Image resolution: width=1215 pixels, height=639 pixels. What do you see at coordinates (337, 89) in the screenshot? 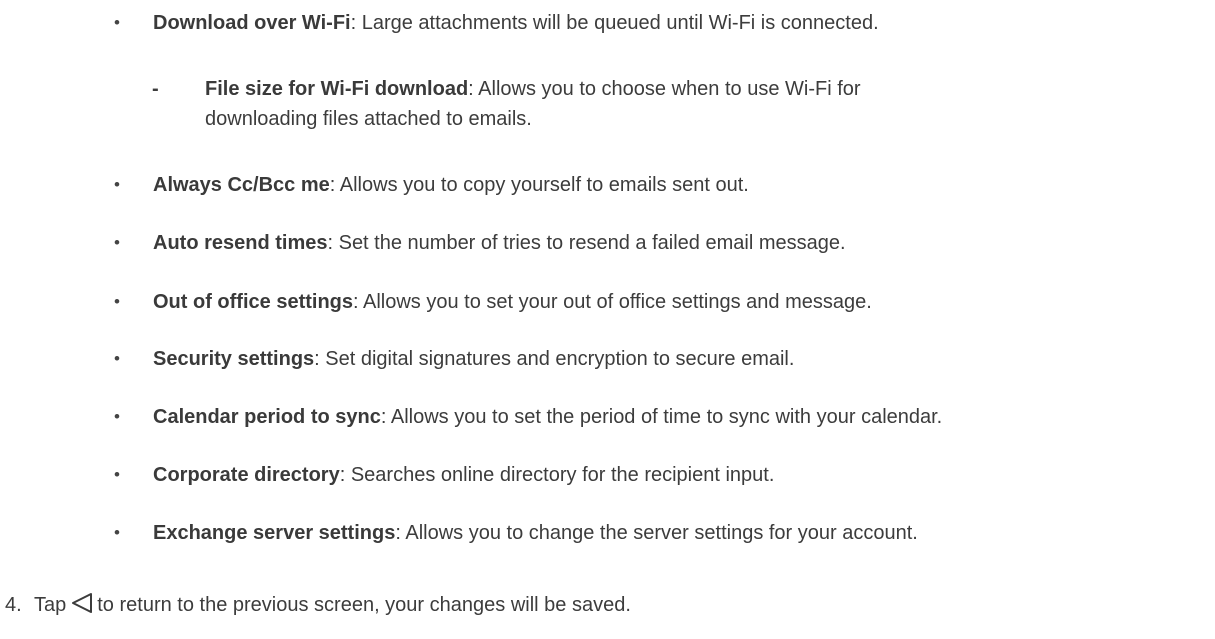
I see `sub-item-term: File size for Wi-Fi download` at bounding box center [337, 89].